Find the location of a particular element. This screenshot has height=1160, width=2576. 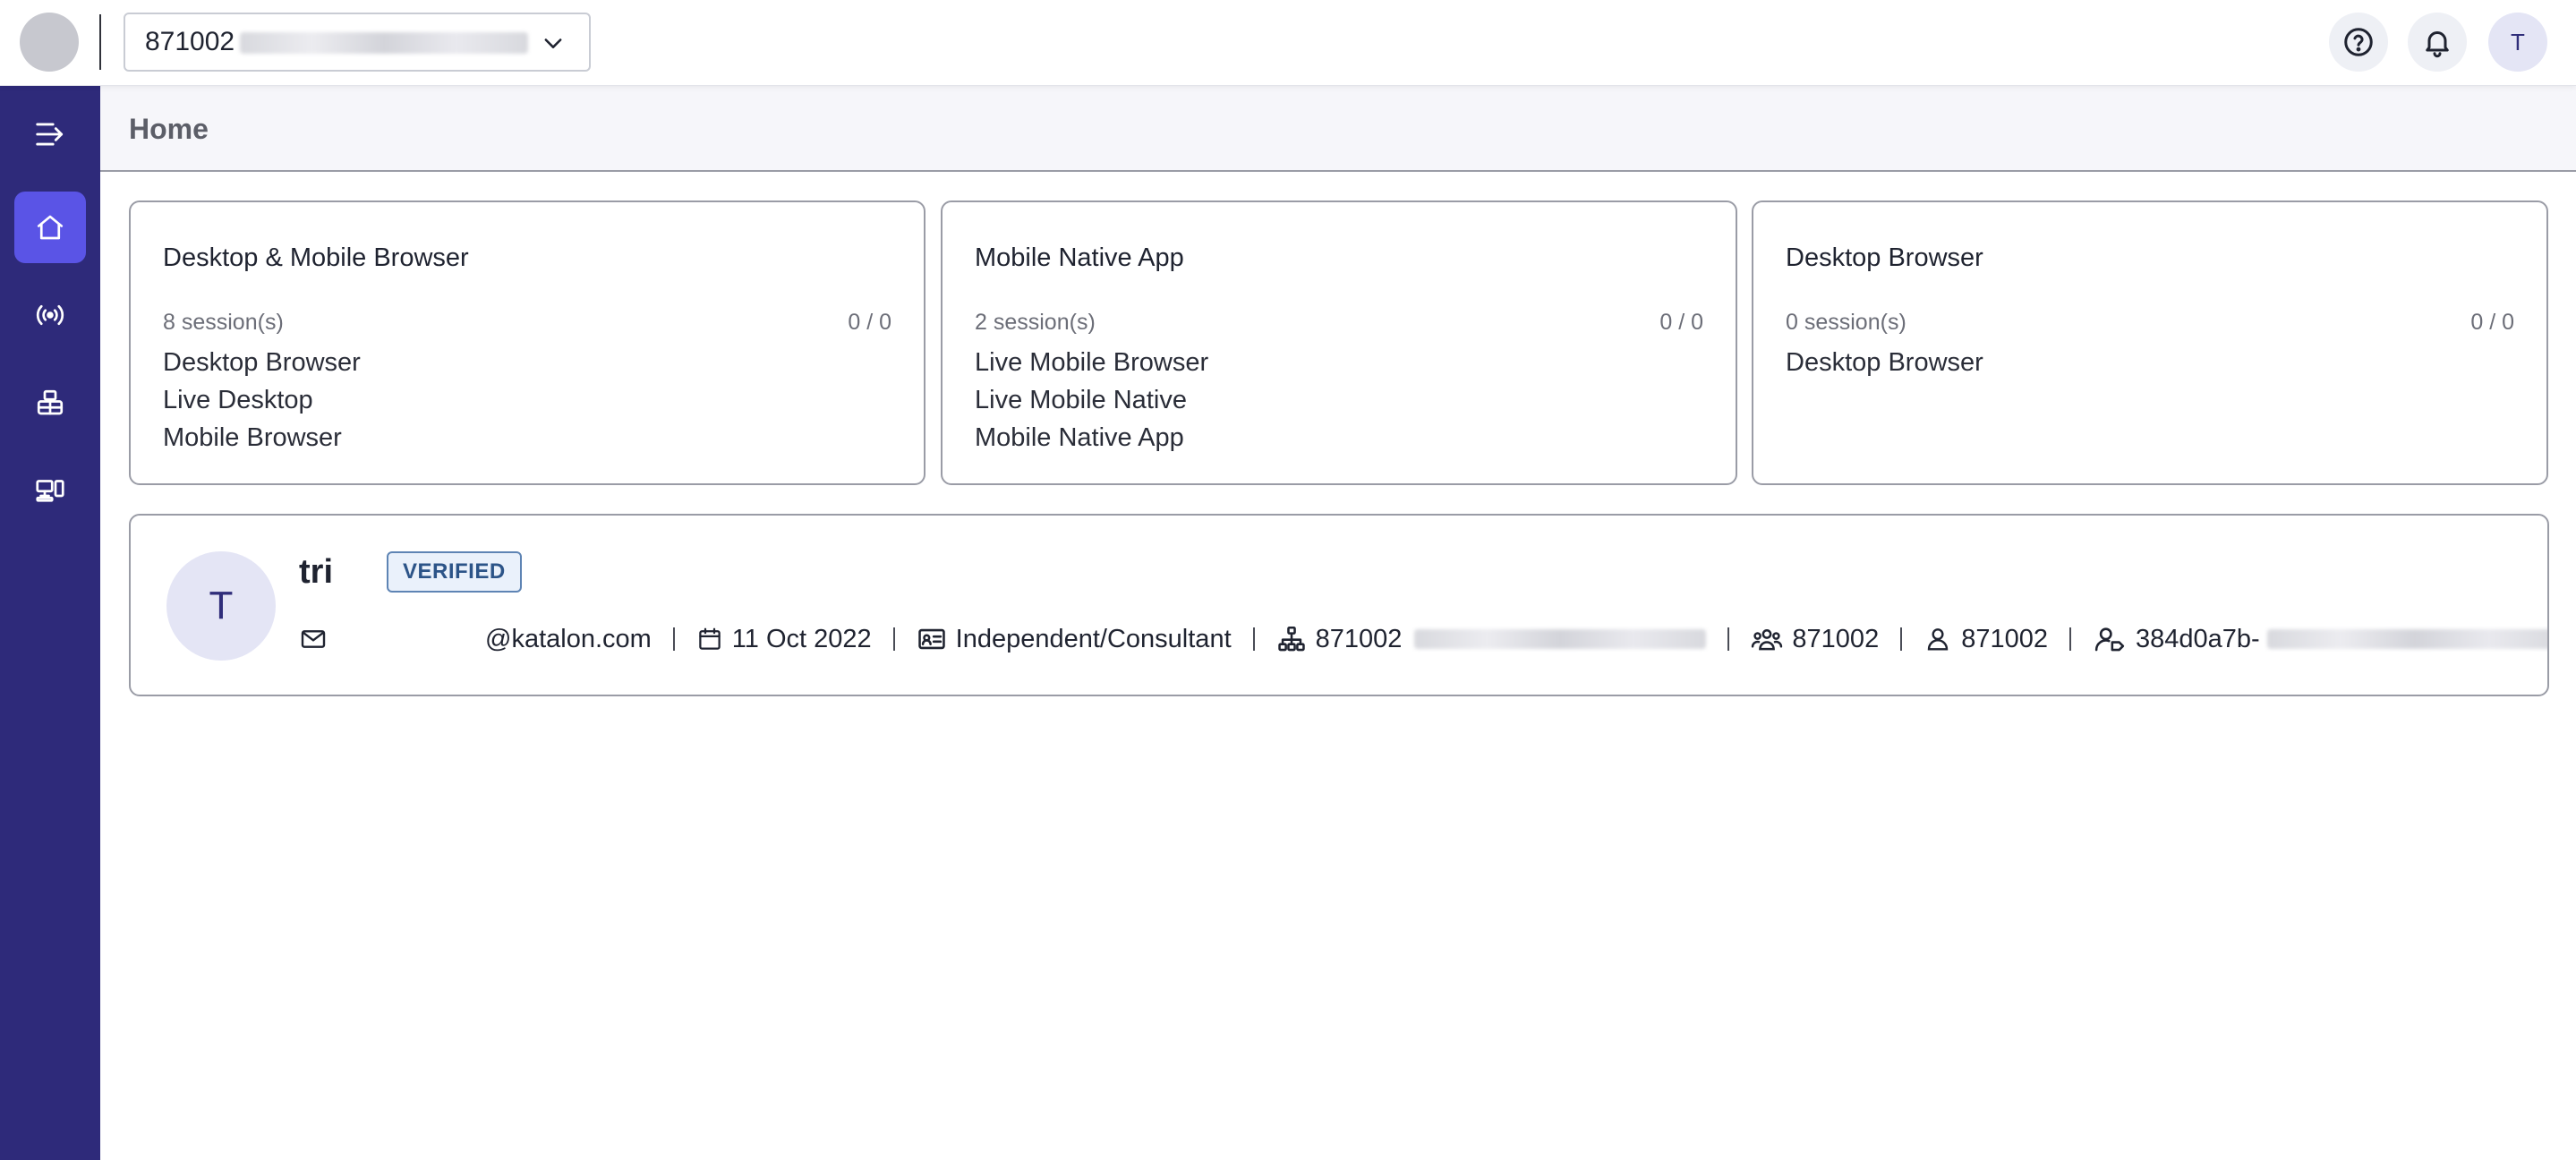

id-card-icon is located at coordinates (931, 639).